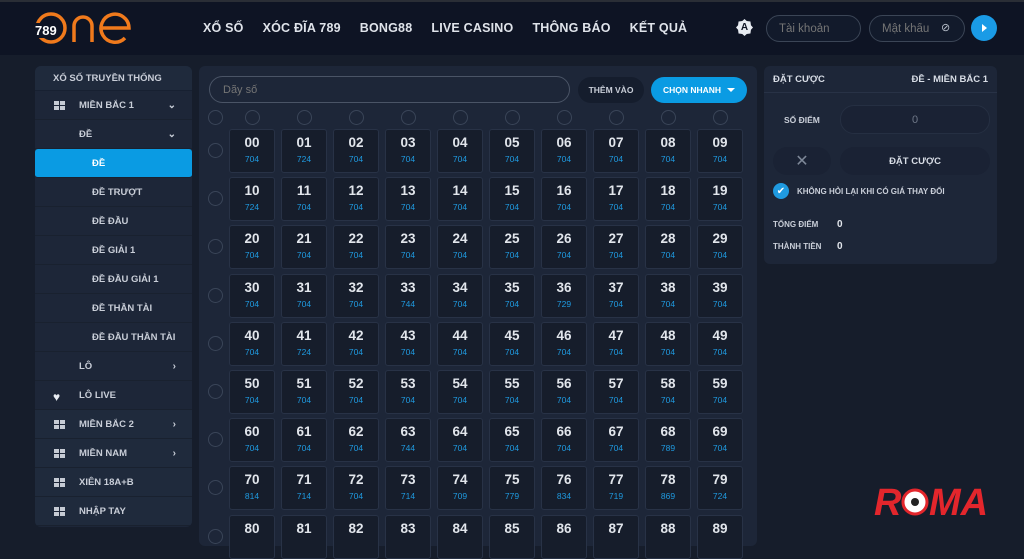 This screenshot has width=1024, height=559. I want to click on number-cell: 35 704, so click(512, 295).